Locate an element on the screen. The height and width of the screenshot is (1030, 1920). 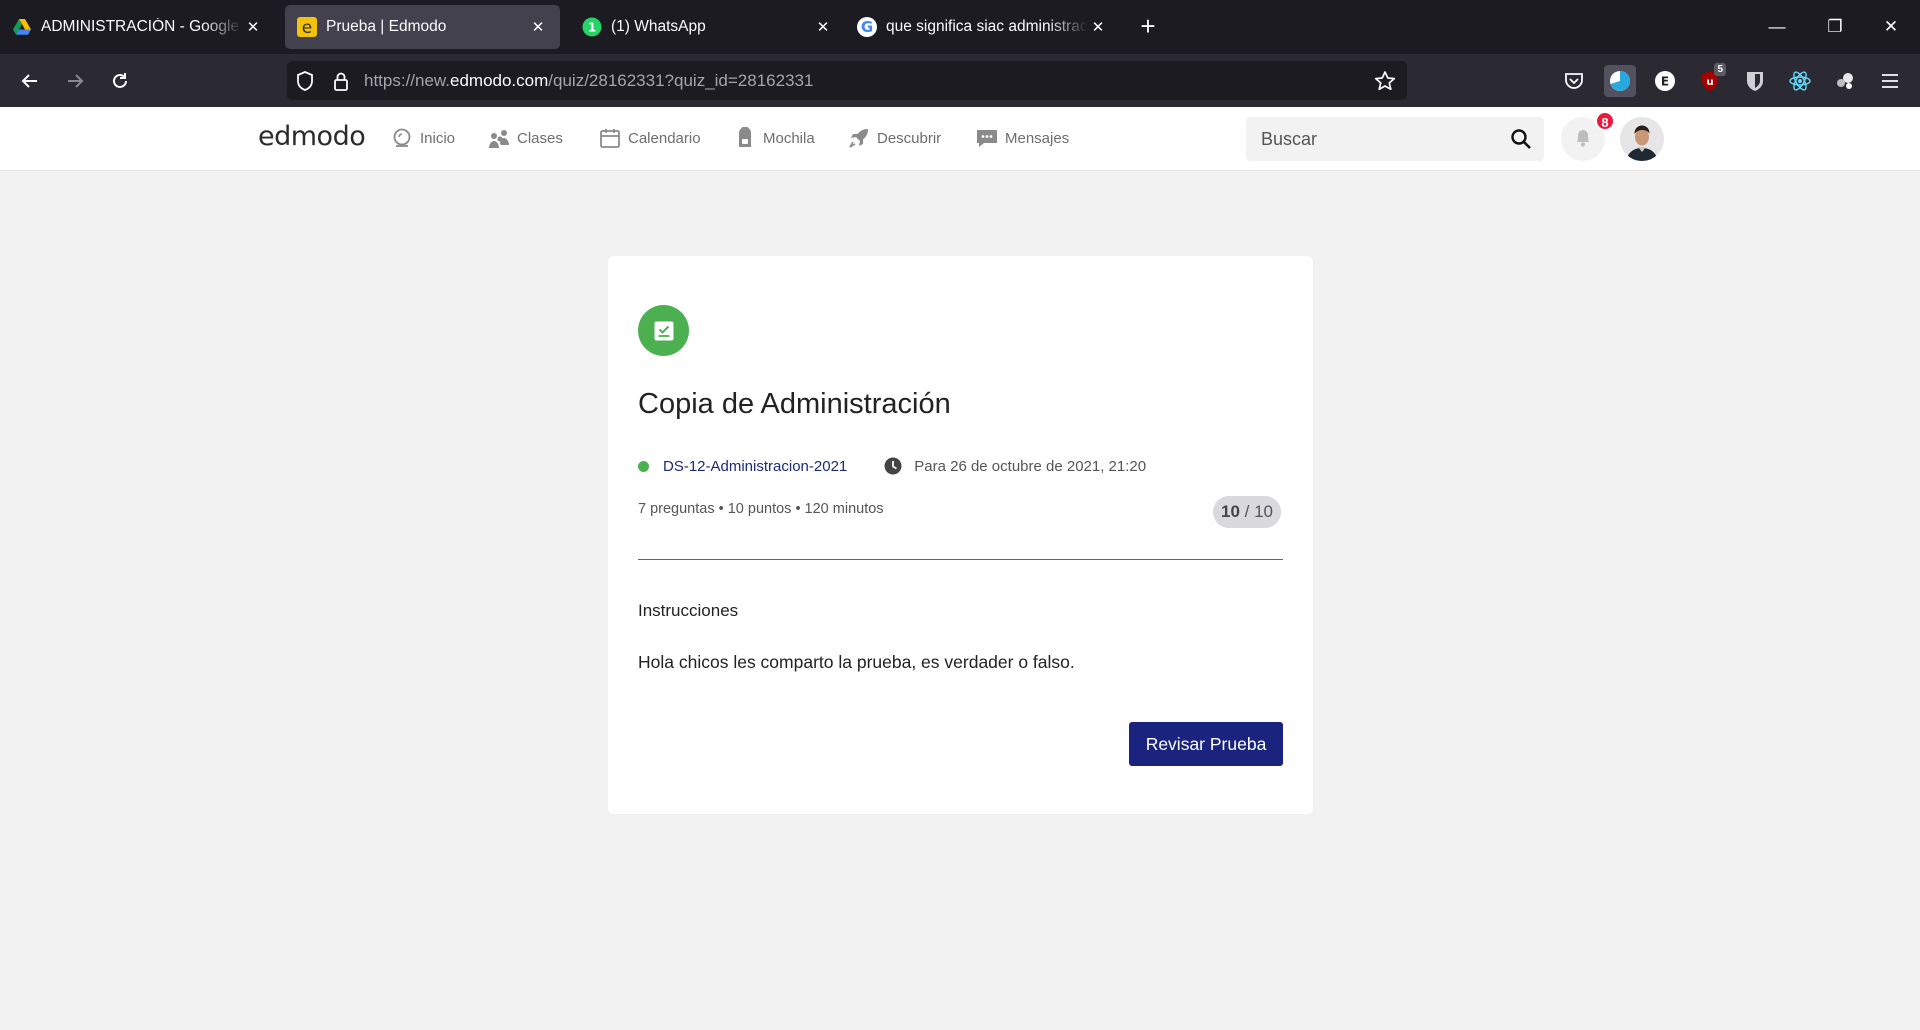
lock-icon is located at coordinates (341, 81).